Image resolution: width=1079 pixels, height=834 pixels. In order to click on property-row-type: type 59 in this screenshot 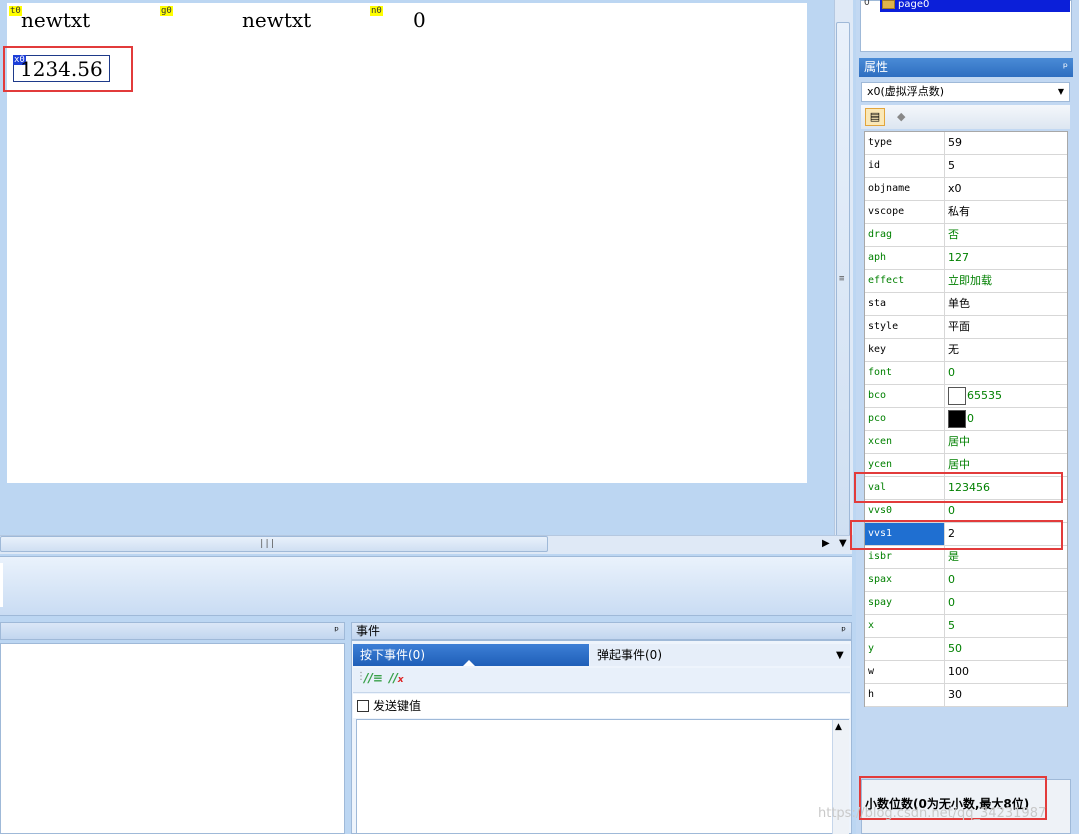, I will do `click(966, 143)`.